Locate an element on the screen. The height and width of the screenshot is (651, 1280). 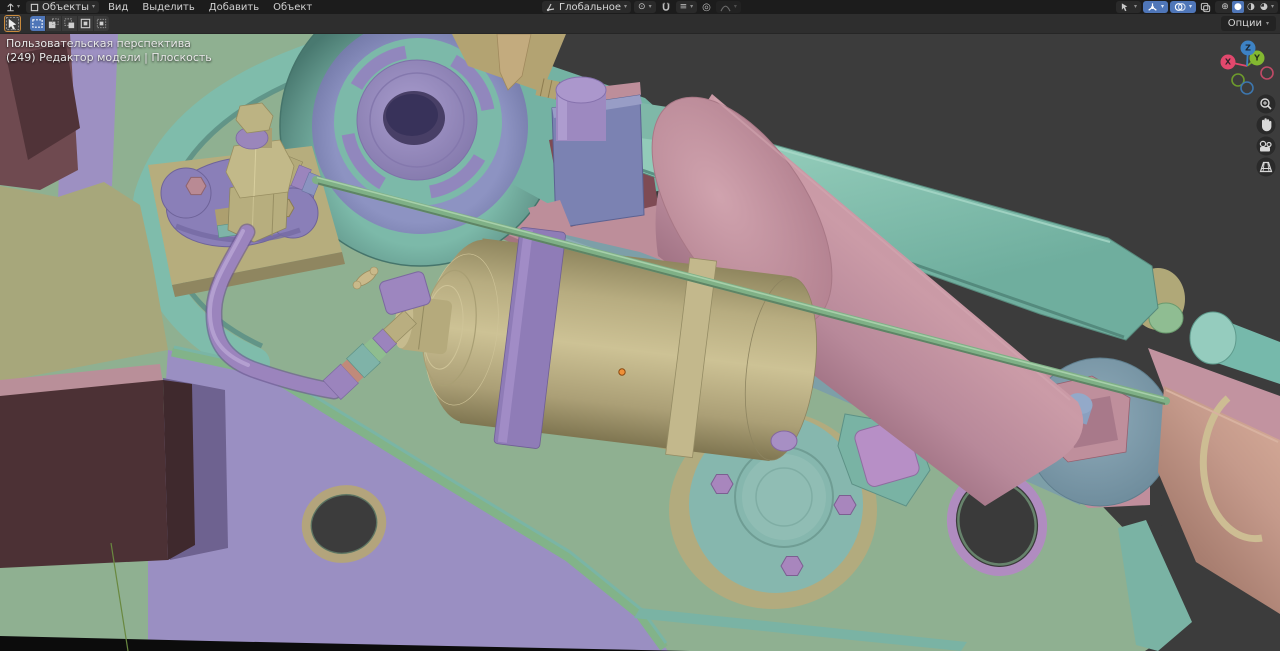
xray-icon is located at coordinates (1205, 7).